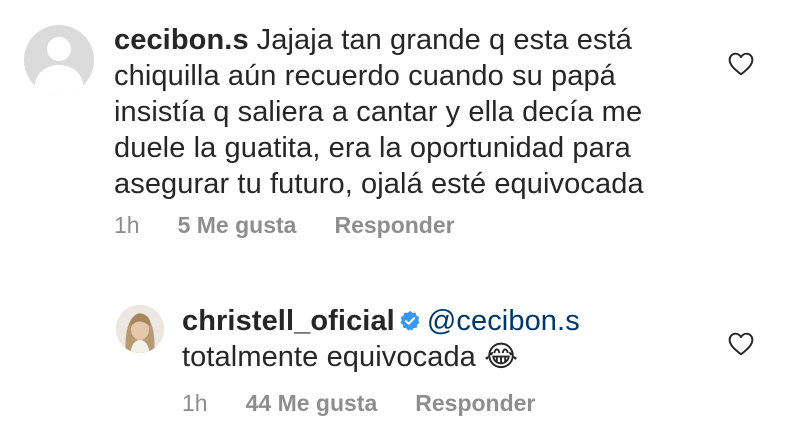 Image resolution: width=800 pixels, height=438 pixels. I want to click on likes-count: 5 Me gusta, so click(237, 225).